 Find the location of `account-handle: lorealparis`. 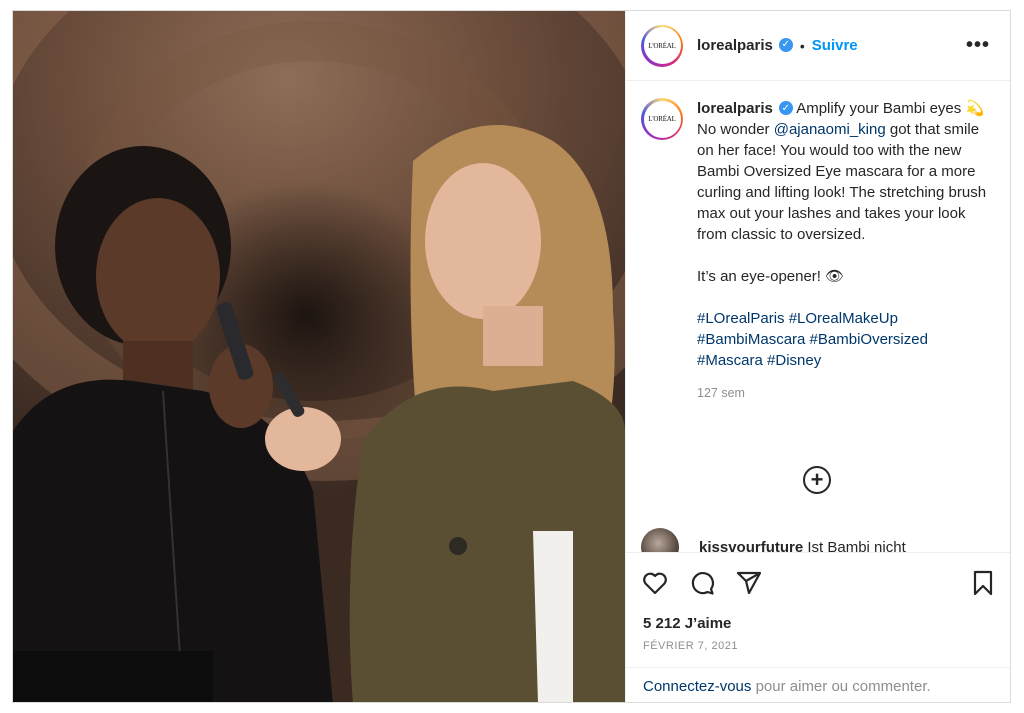

account-handle: lorealparis is located at coordinates (735, 45).